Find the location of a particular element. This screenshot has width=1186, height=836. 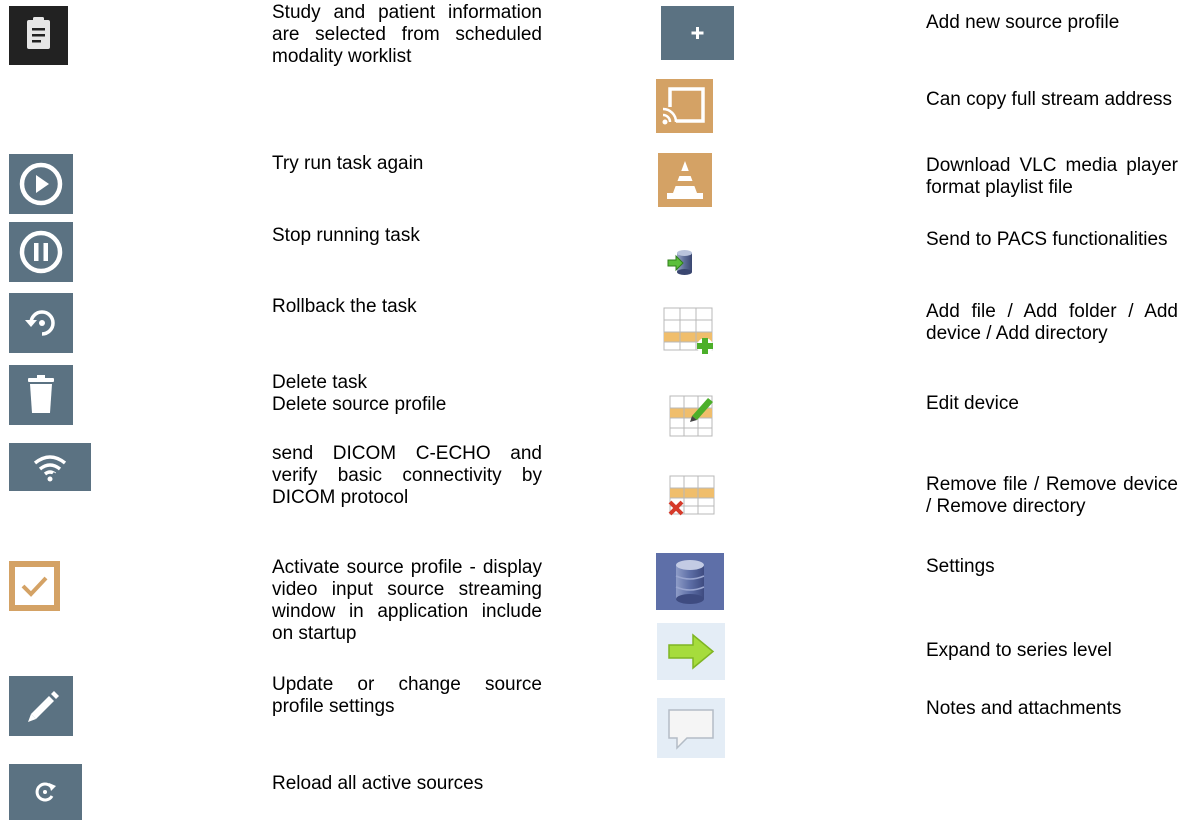

description-send-to-pacs: Send to PACS functionalities is located at coordinates (1052, 240).